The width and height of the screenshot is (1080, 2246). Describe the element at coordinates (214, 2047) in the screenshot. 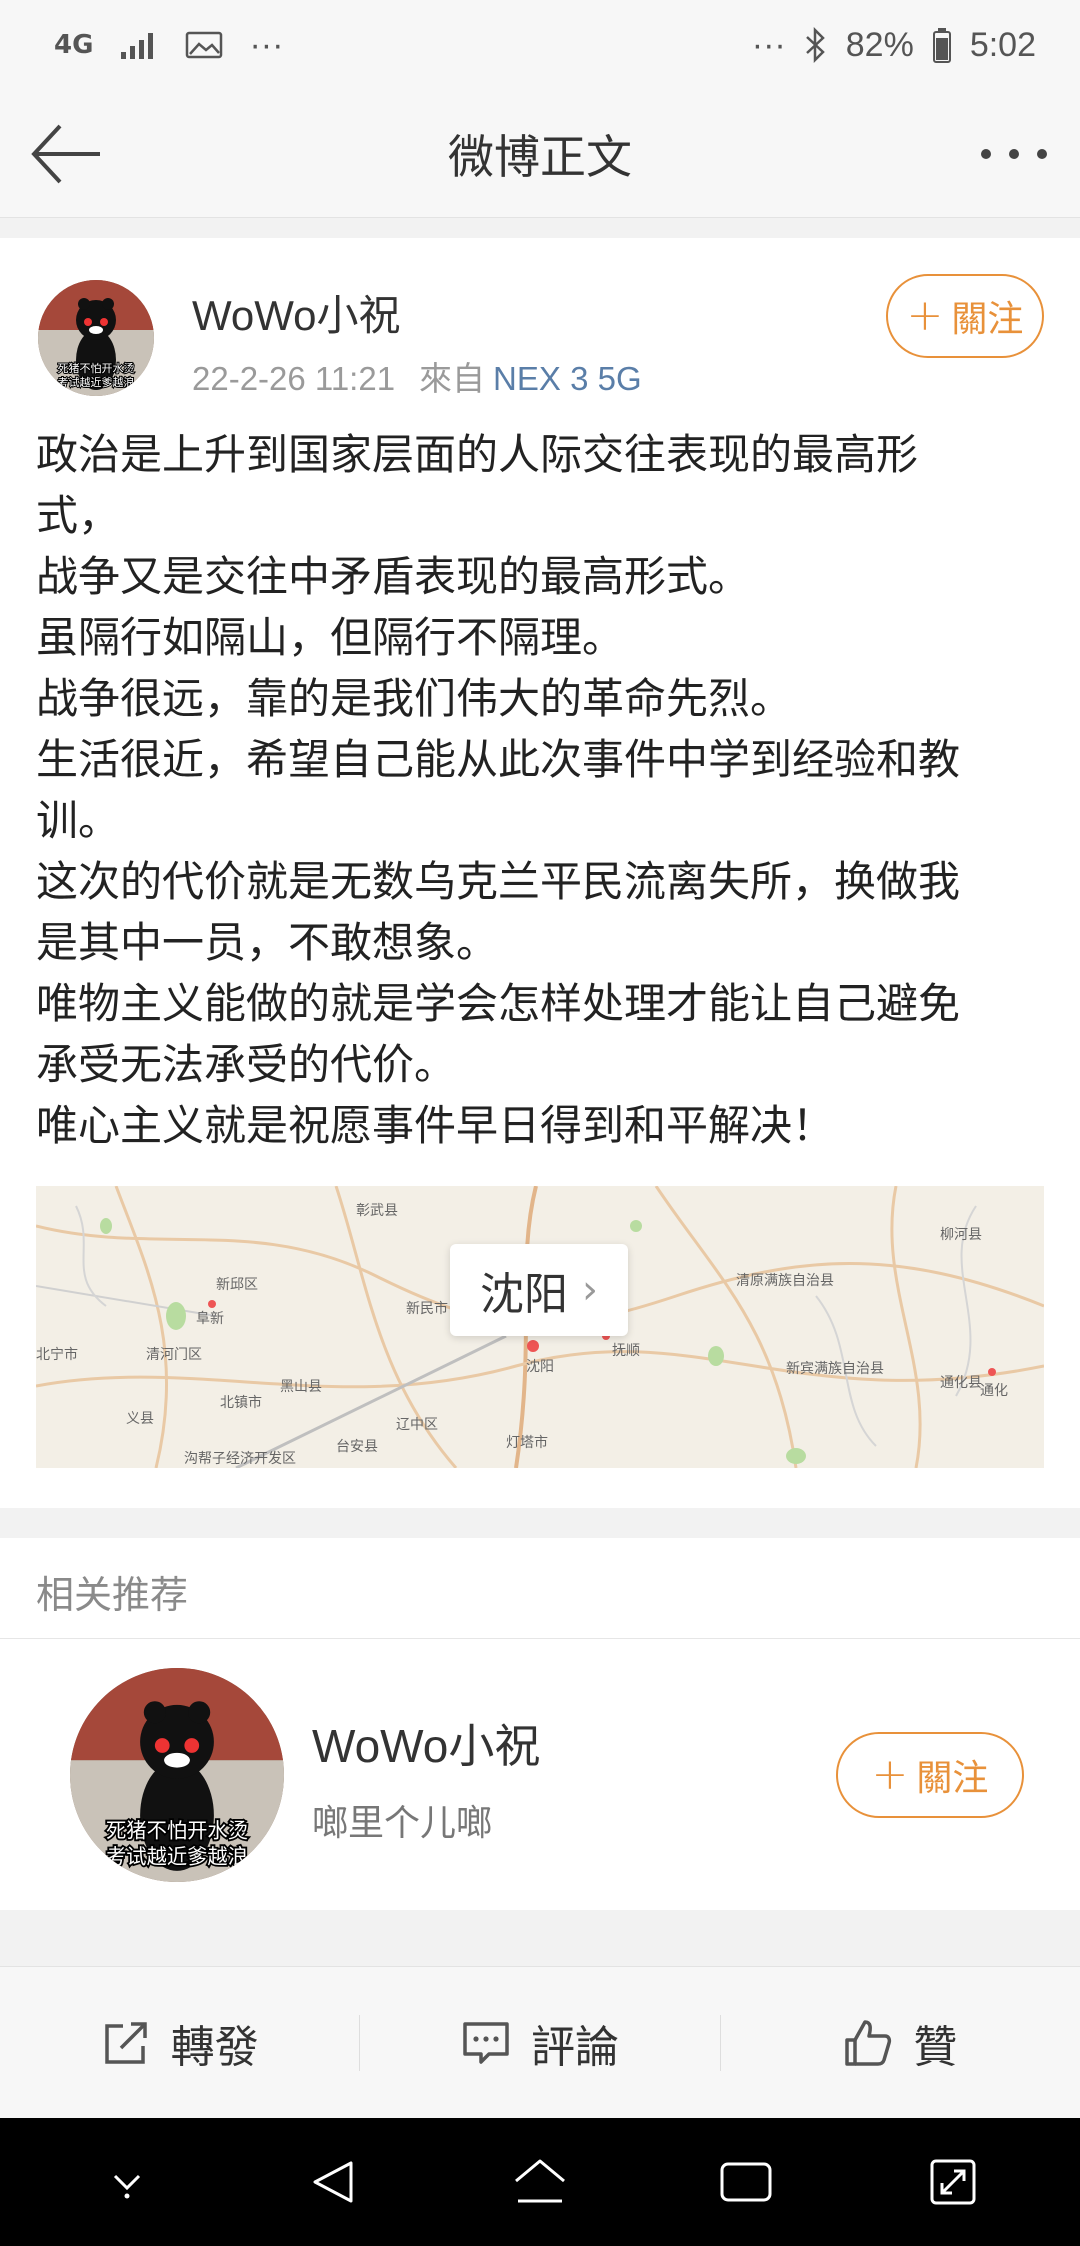

I see `repost-label: 轉發` at that location.